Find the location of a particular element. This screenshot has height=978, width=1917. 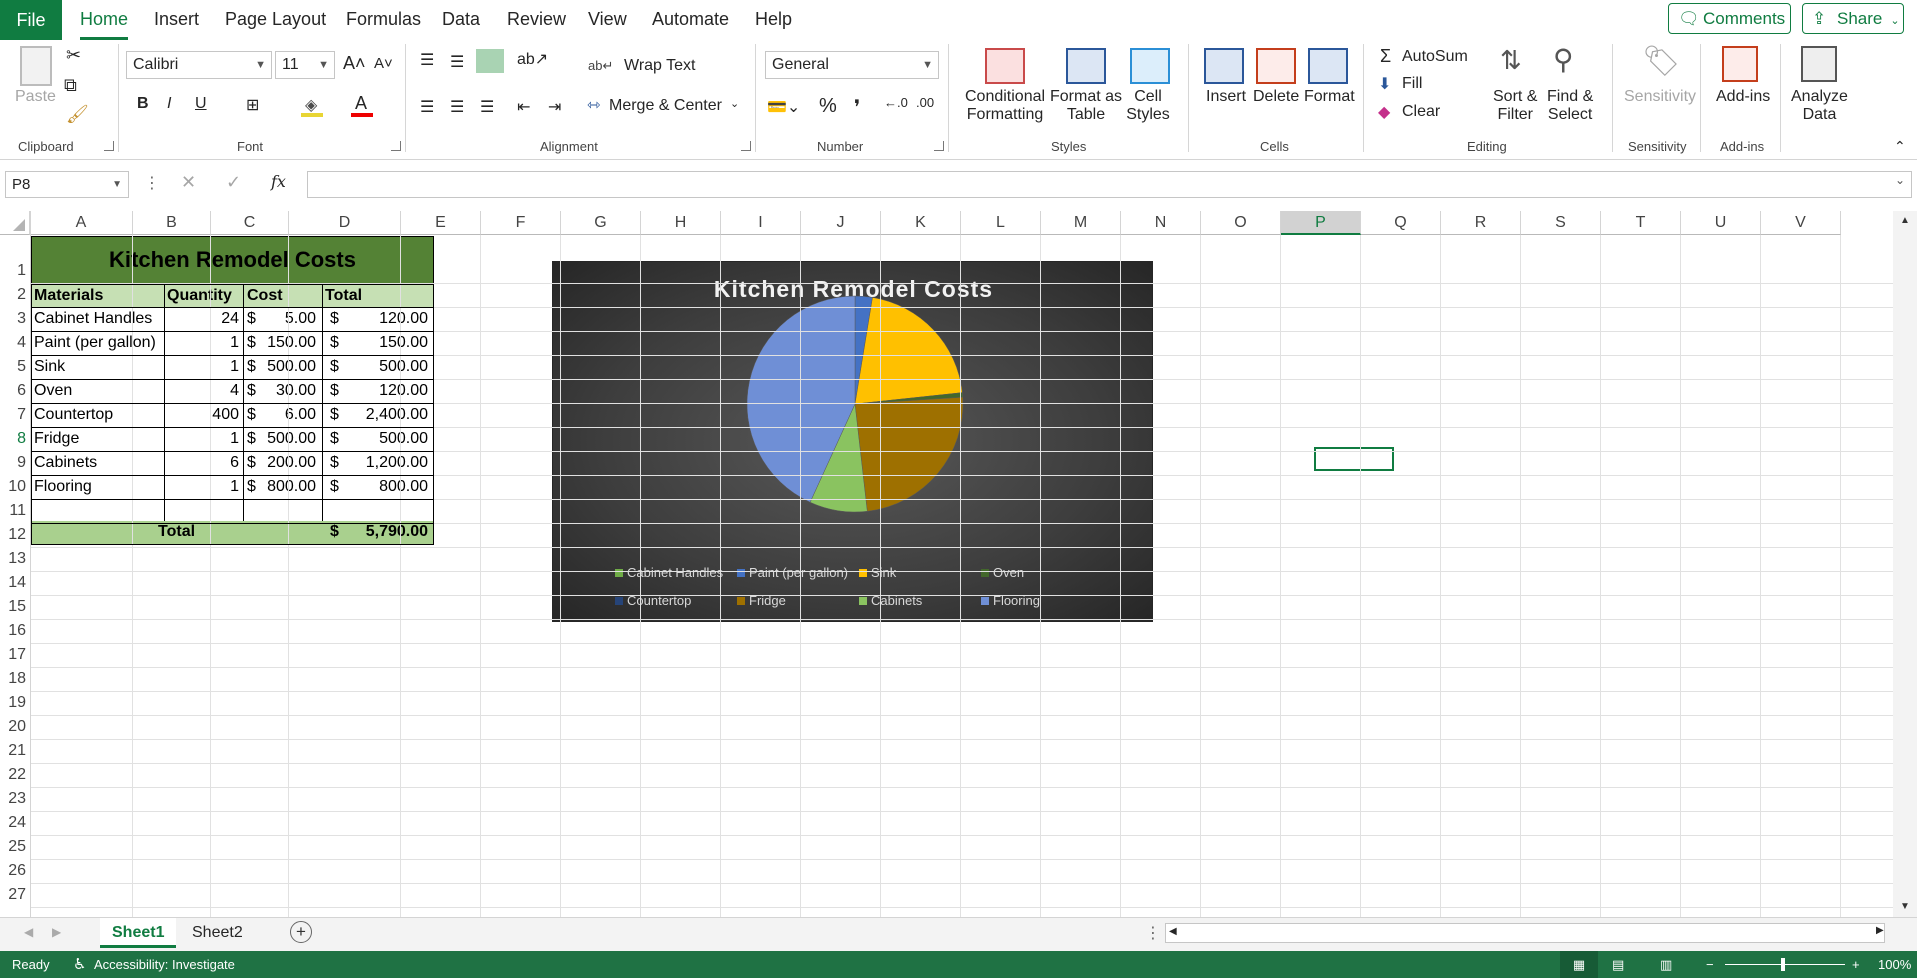

scroll-down-icon: ▼ is located at coordinates (1905, 906).